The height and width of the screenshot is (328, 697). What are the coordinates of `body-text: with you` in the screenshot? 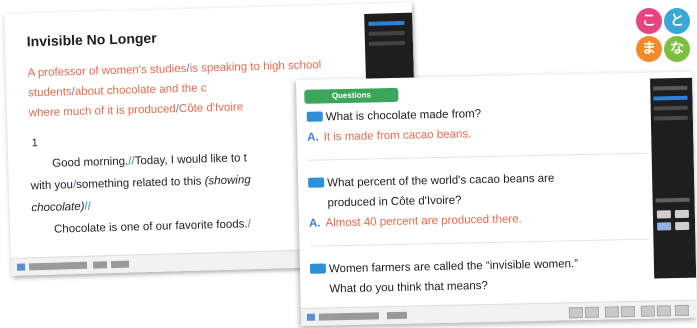 It's located at (52, 186).